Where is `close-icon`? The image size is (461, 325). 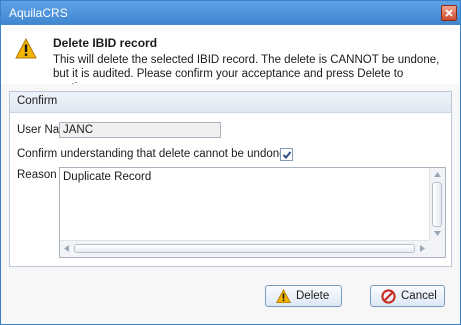
close-icon is located at coordinates (449, 13).